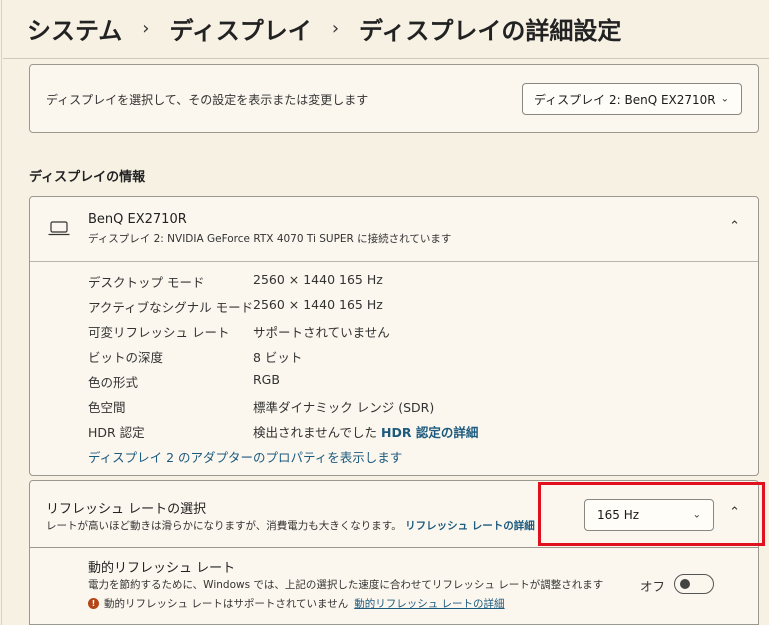 This screenshot has height=625, width=769. Describe the element at coordinates (159, 332) in the screenshot. I see `info-label: 可変リフレッシュ レート` at that location.